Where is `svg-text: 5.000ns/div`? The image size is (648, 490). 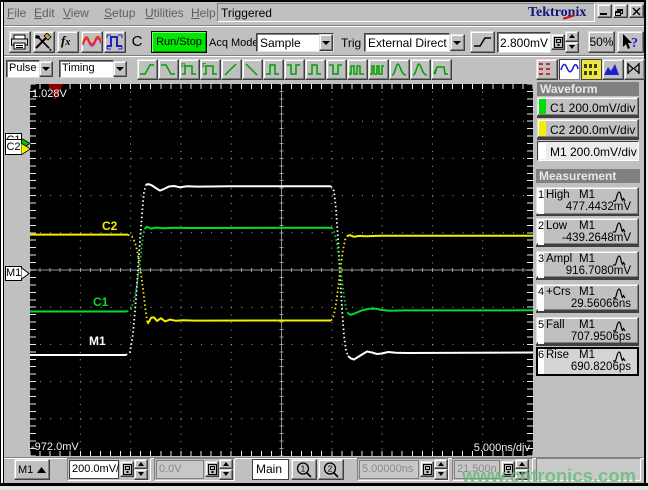
svg-text: 5.000ns/div is located at coordinates (502, 448).